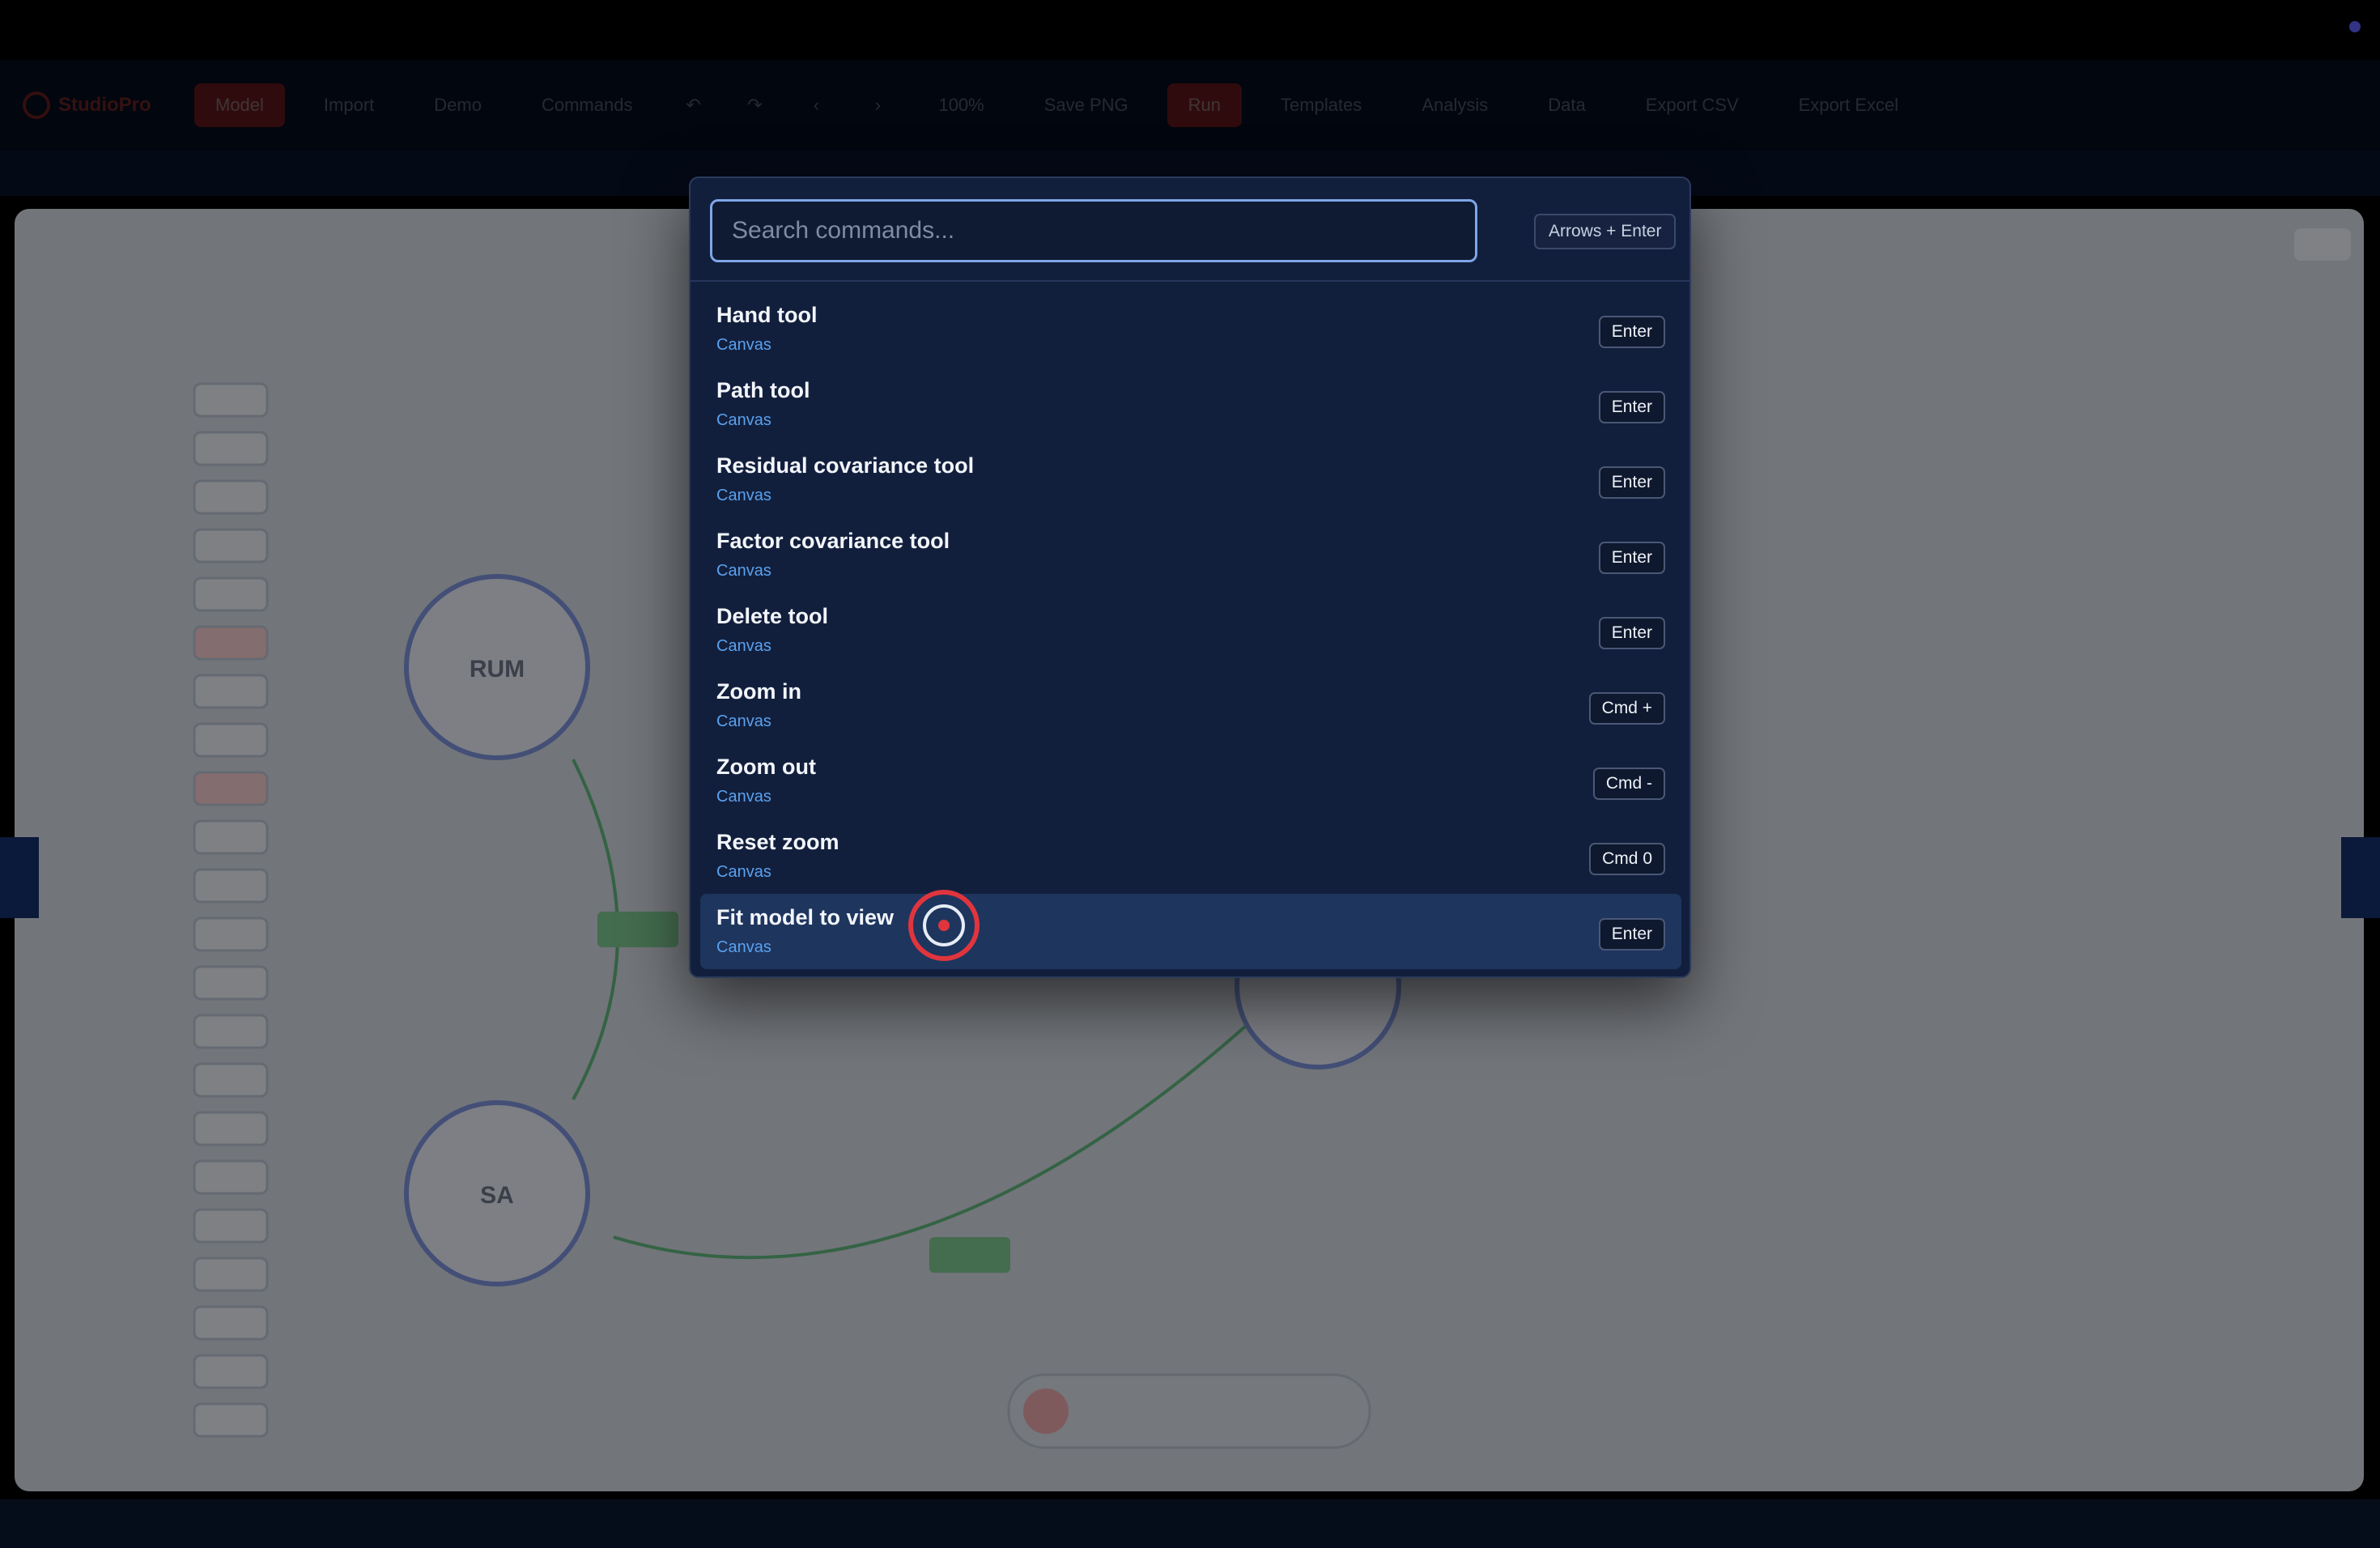 The width and height of the screenshot is (2380, 1548). Describe the element at coordinates (1190, 1523) in the screenshot. I see `status-footer` at that location.